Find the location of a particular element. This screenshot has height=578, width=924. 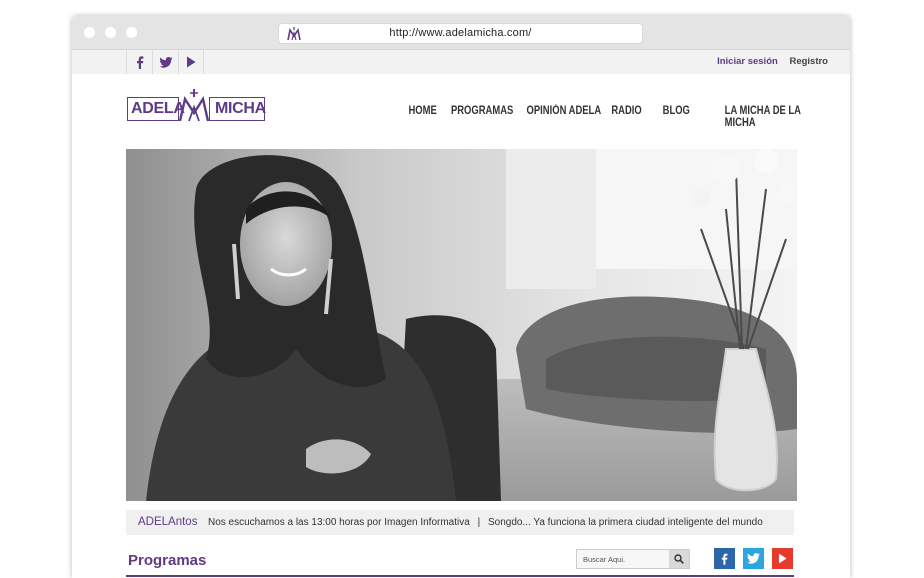

nav-blog: BLOG is located at coordinates (682, 117).